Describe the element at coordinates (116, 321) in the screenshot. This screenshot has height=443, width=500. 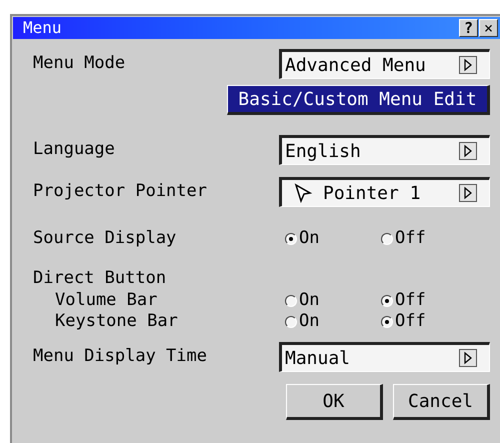
I see `setting-label: Keystone Bar` at that location.